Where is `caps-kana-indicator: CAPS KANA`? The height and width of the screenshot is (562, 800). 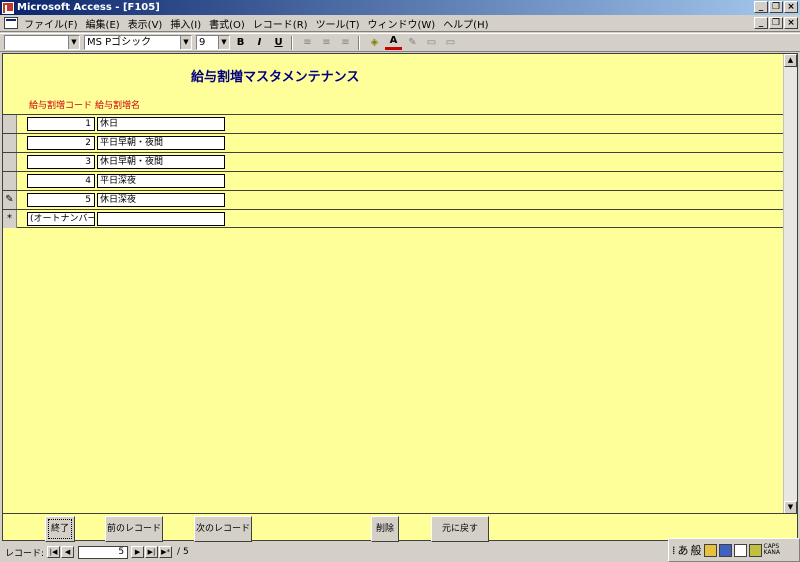
caps-kana-indicator: CAPS KANA is located at coordinates (772, 550).